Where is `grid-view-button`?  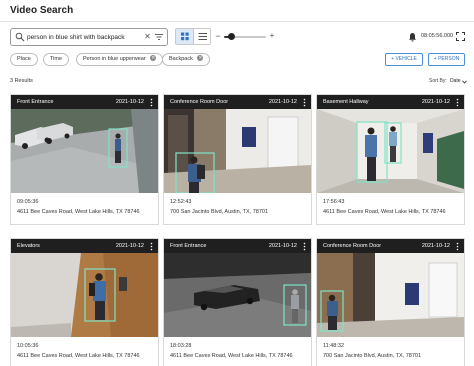
grid-view-button is located at coordinates (185, 36).